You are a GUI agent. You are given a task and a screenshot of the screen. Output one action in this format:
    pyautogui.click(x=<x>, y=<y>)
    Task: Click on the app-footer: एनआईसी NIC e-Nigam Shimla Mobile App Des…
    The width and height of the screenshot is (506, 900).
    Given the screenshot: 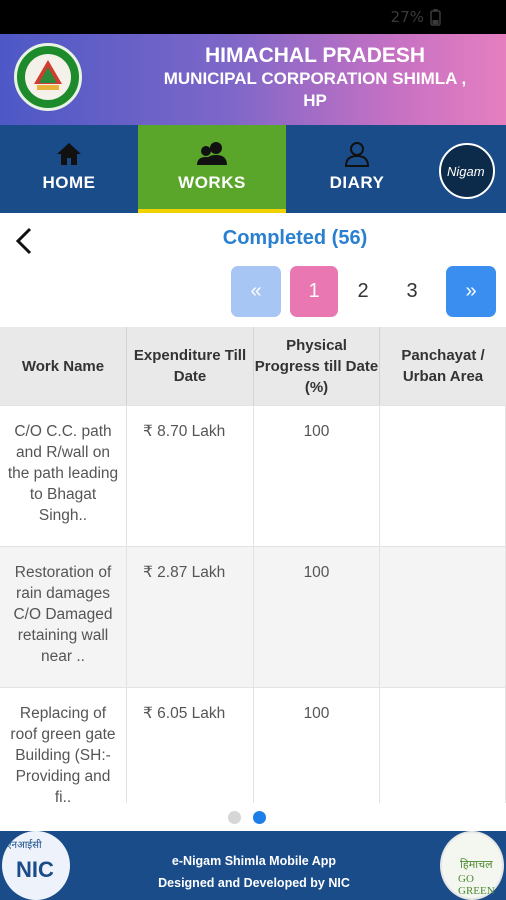 What is the action you would take?
    pyautogui.click(x=253, y=865)
    